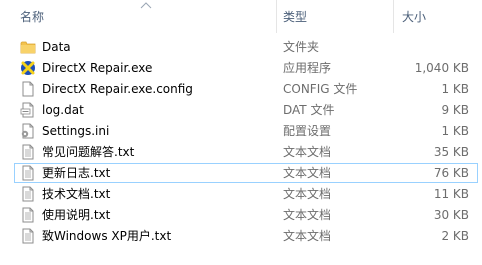 The image size is (482, 265). I want to click on file-row-winxp-txt: 致Windows XP用户.txt 文本文档 2 KB, so click(246, 236).